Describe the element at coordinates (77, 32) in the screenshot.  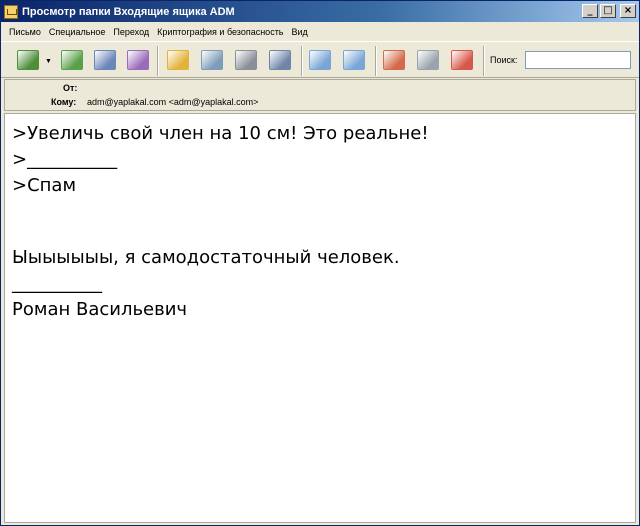
I see `menu-special: Специальное` at that location.